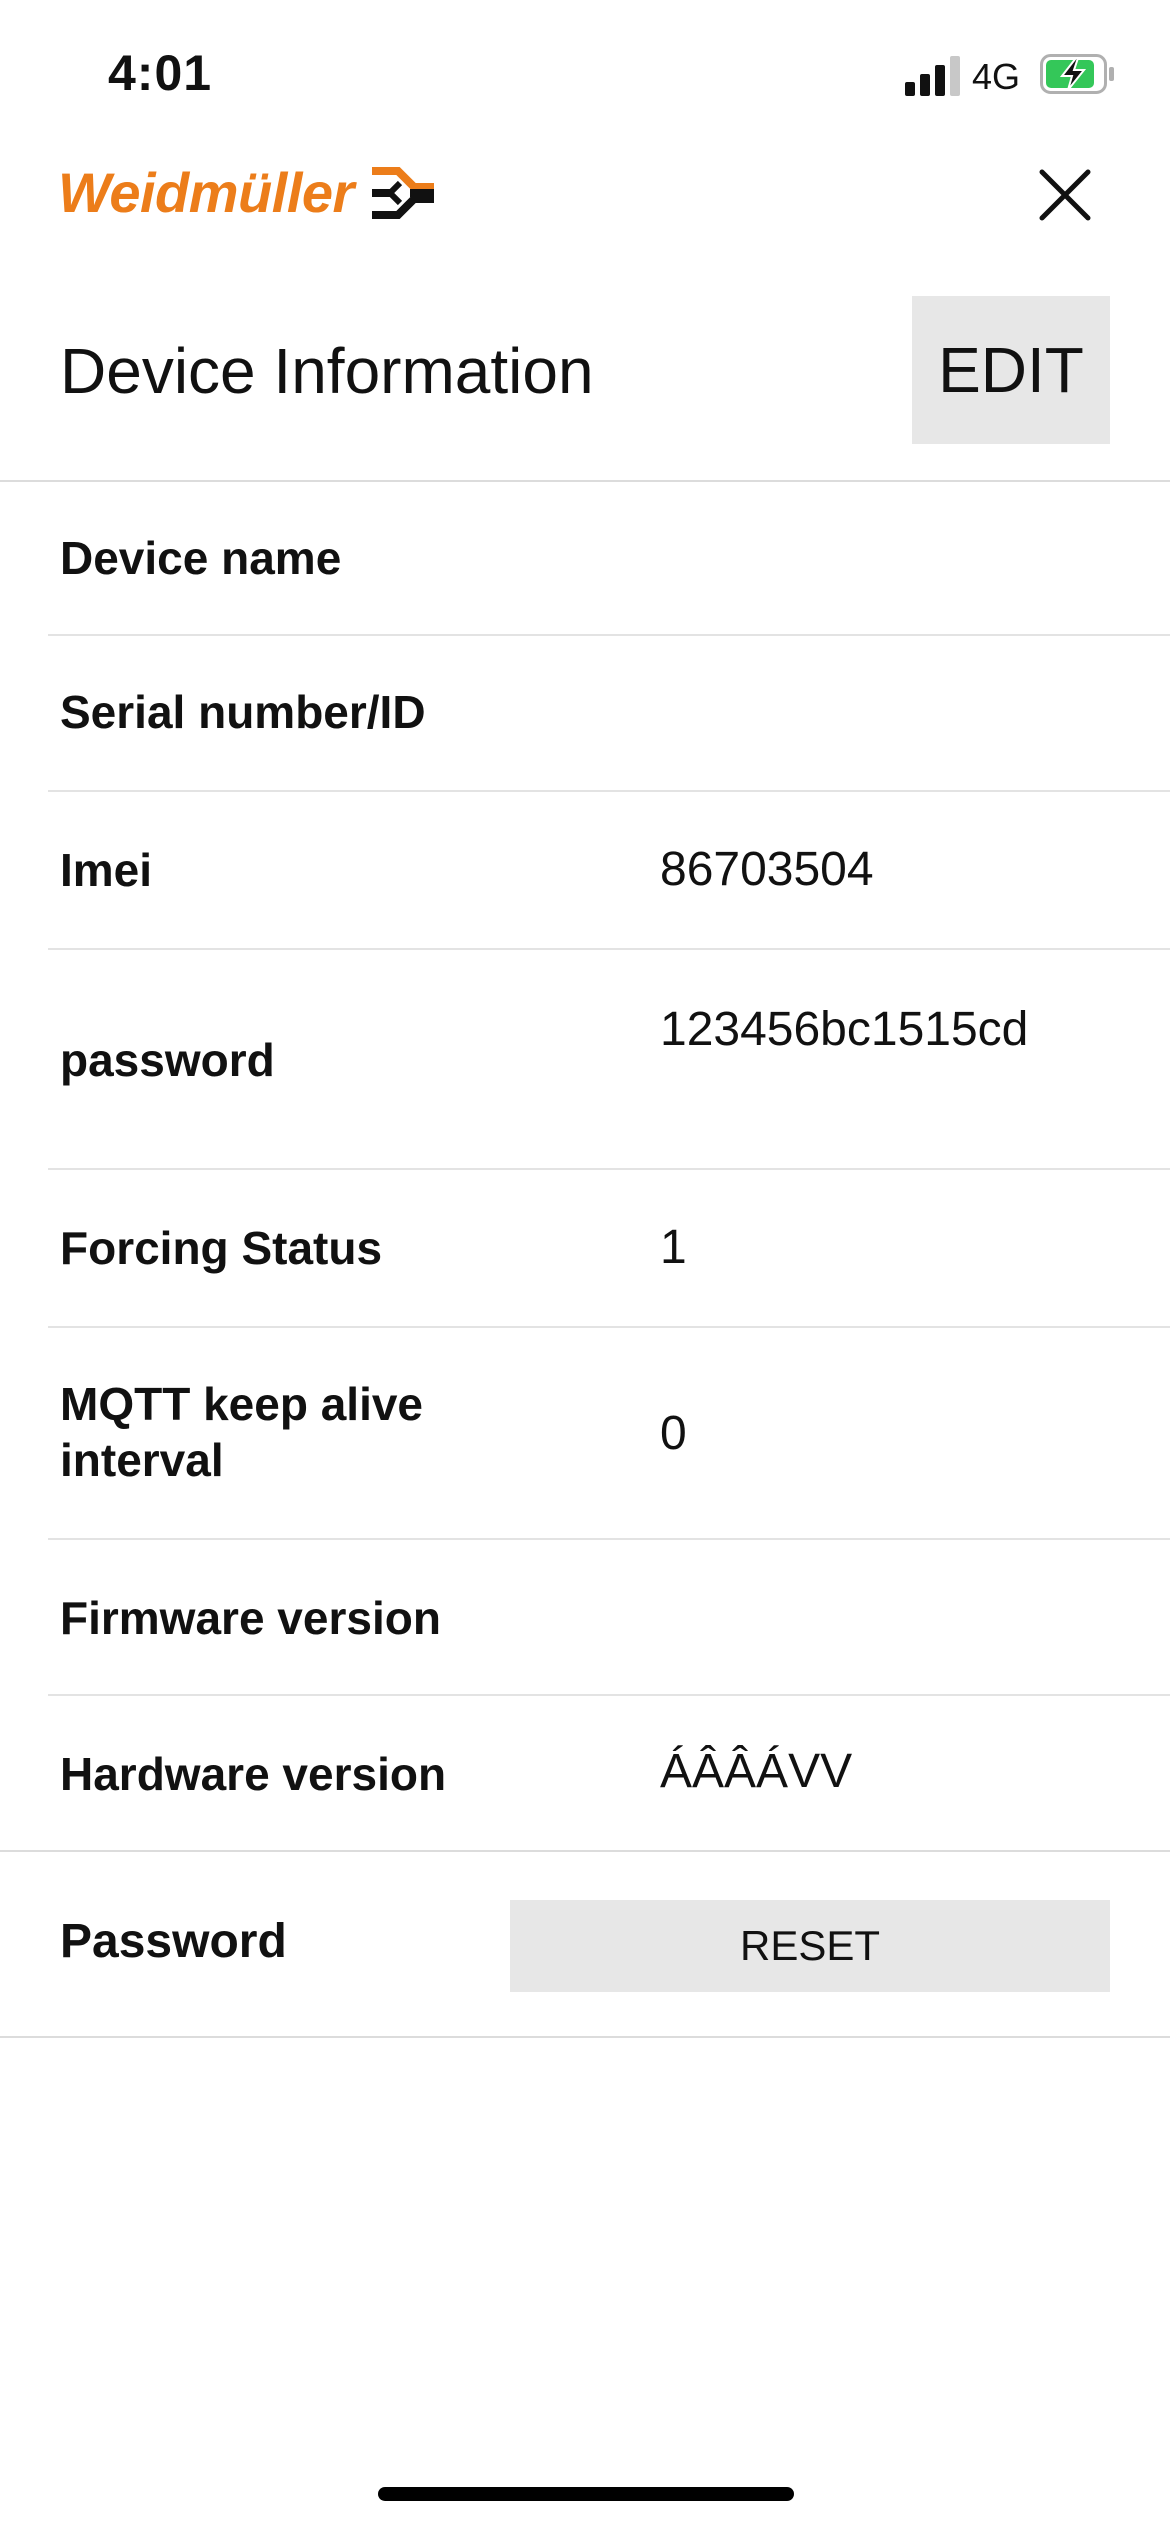 Image resolution: width=1170 pixels, height=2532 pixels. What do you see at coordinates (844, 1029) in the screenshot?
I see `info-value: 123456bc1515cd` at bounding box center [844, 1029].